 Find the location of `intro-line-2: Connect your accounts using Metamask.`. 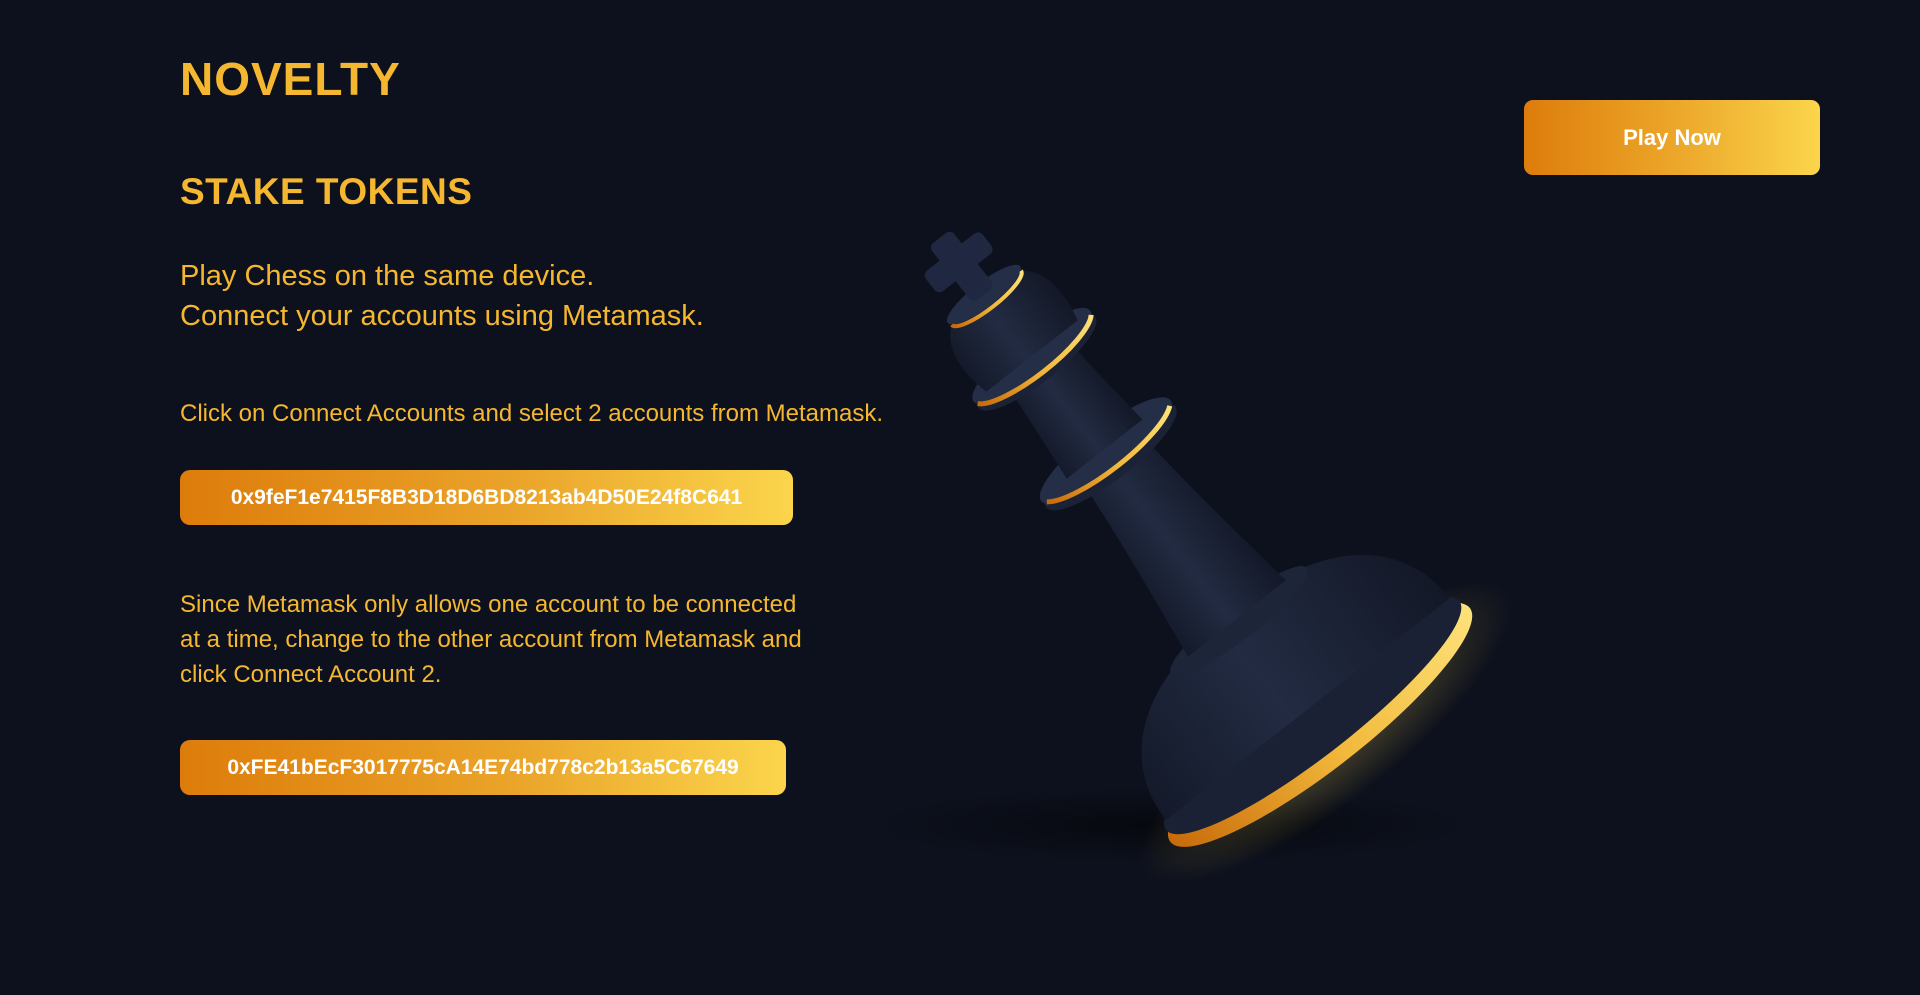

intro-line-2: Connect your accounts using Metamask. is located at coordinates (442, 316).